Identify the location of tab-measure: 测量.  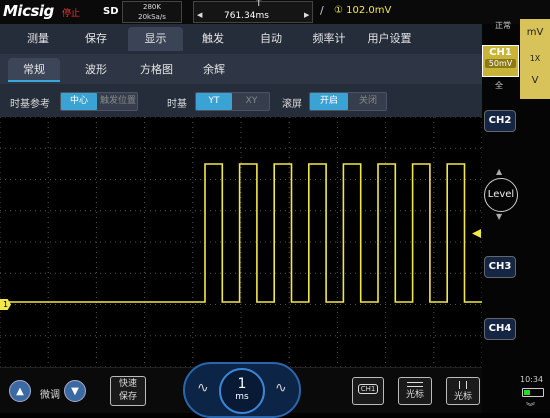
(38, 39).